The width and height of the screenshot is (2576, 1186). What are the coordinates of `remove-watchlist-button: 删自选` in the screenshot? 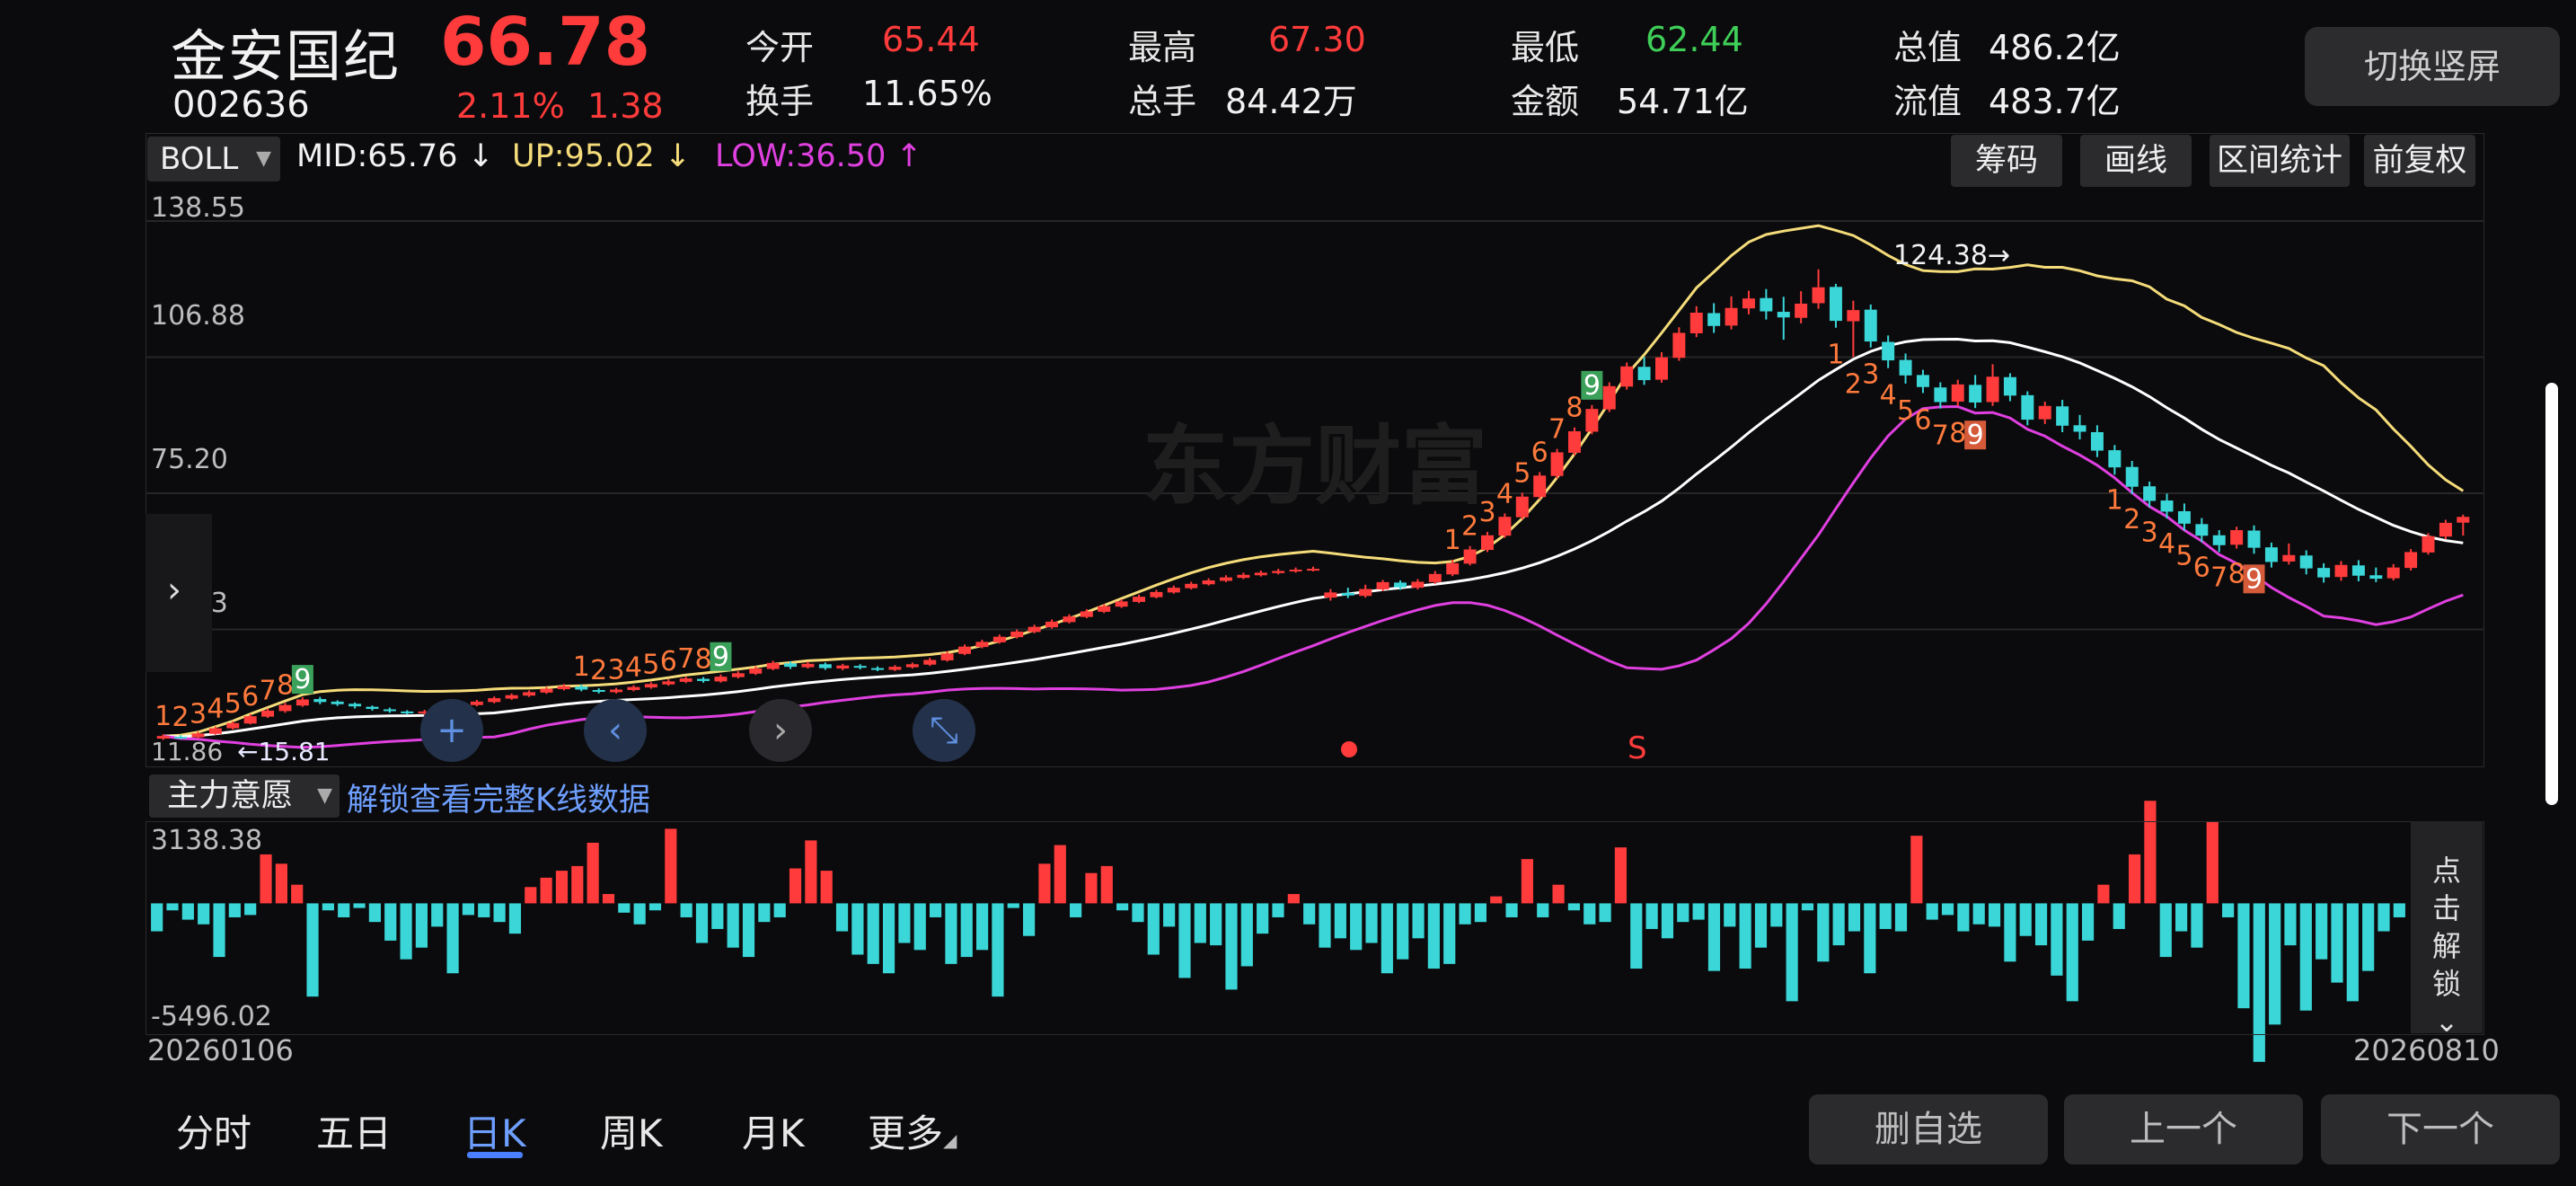 It's located at (1928, 1129).